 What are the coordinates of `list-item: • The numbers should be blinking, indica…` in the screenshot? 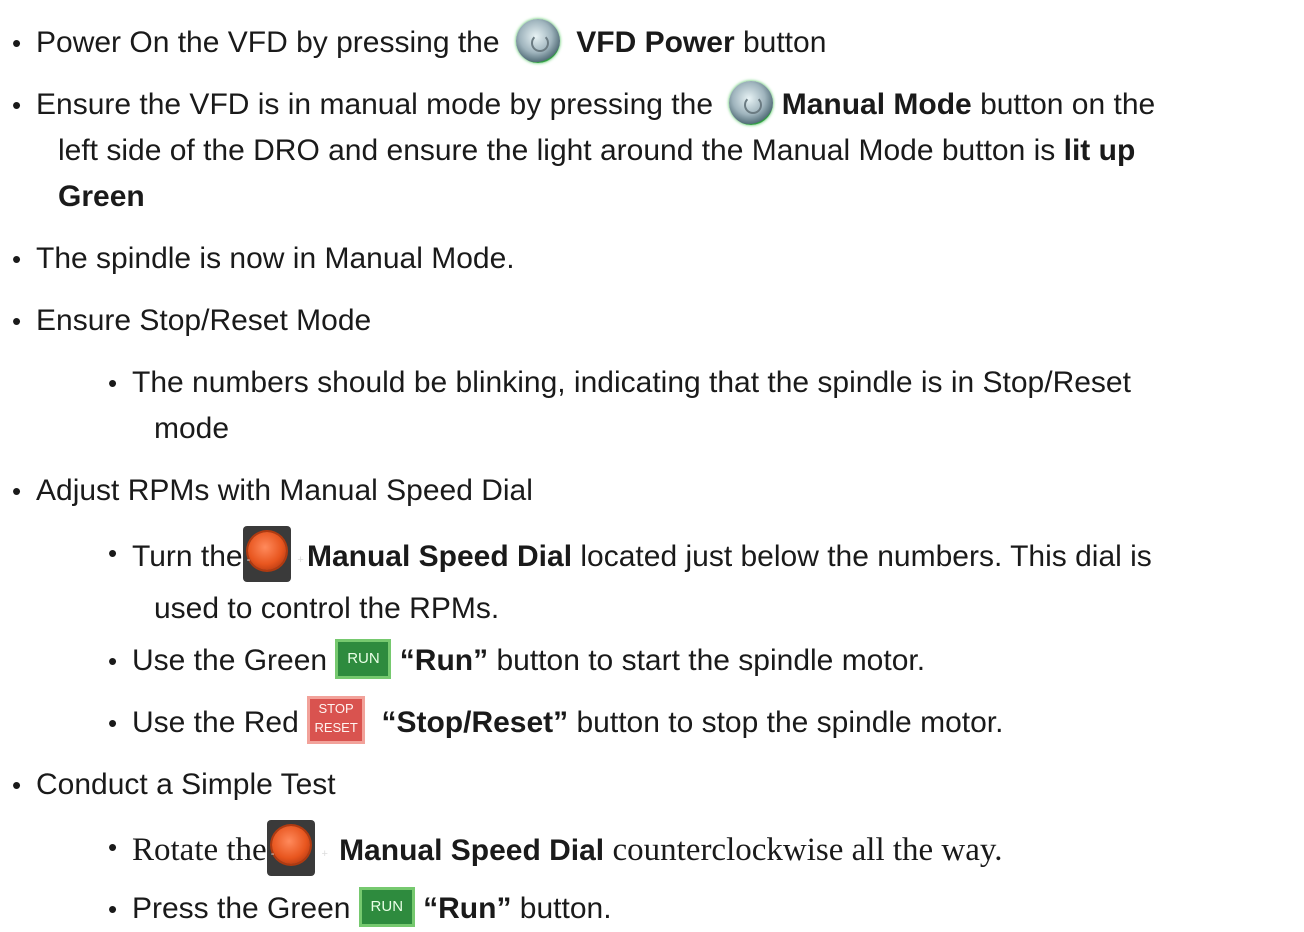 It's located at (619, 406).